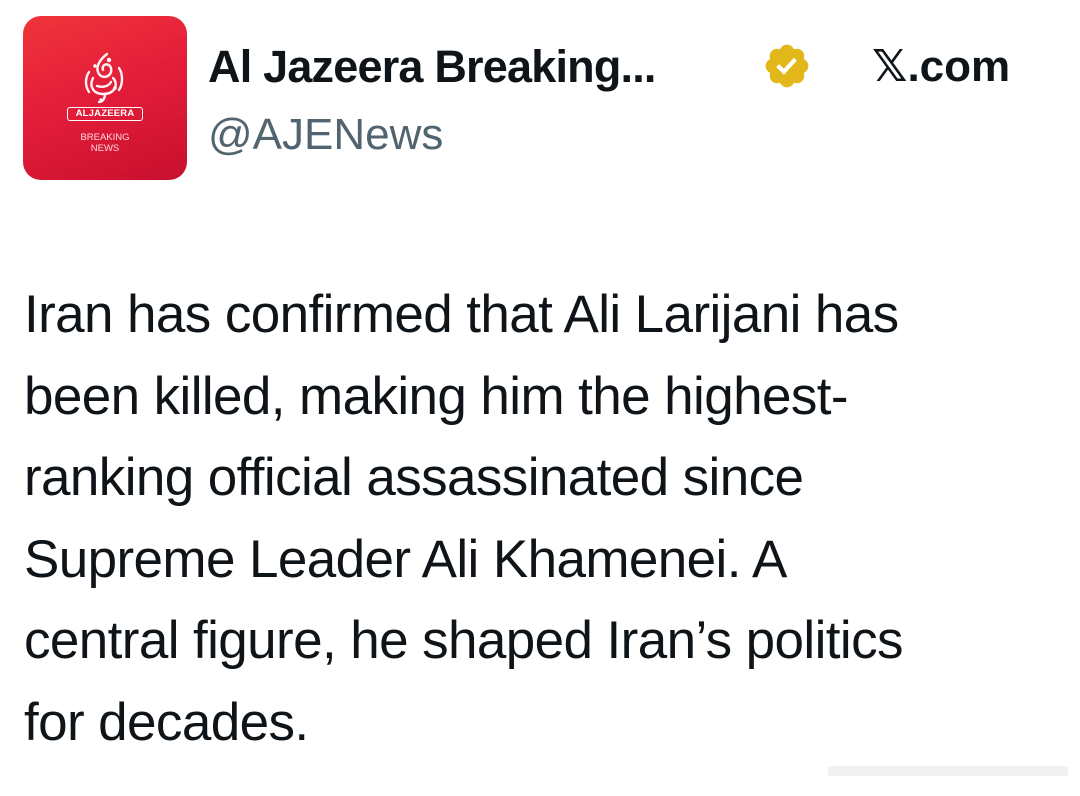 The width and height of the screenshot is (1080, 796). What do you see at coordinates (105, 114) in the screenshot?
I see `avatar-wordmark: ALJAZEERA` at bounding box center [105, 114].